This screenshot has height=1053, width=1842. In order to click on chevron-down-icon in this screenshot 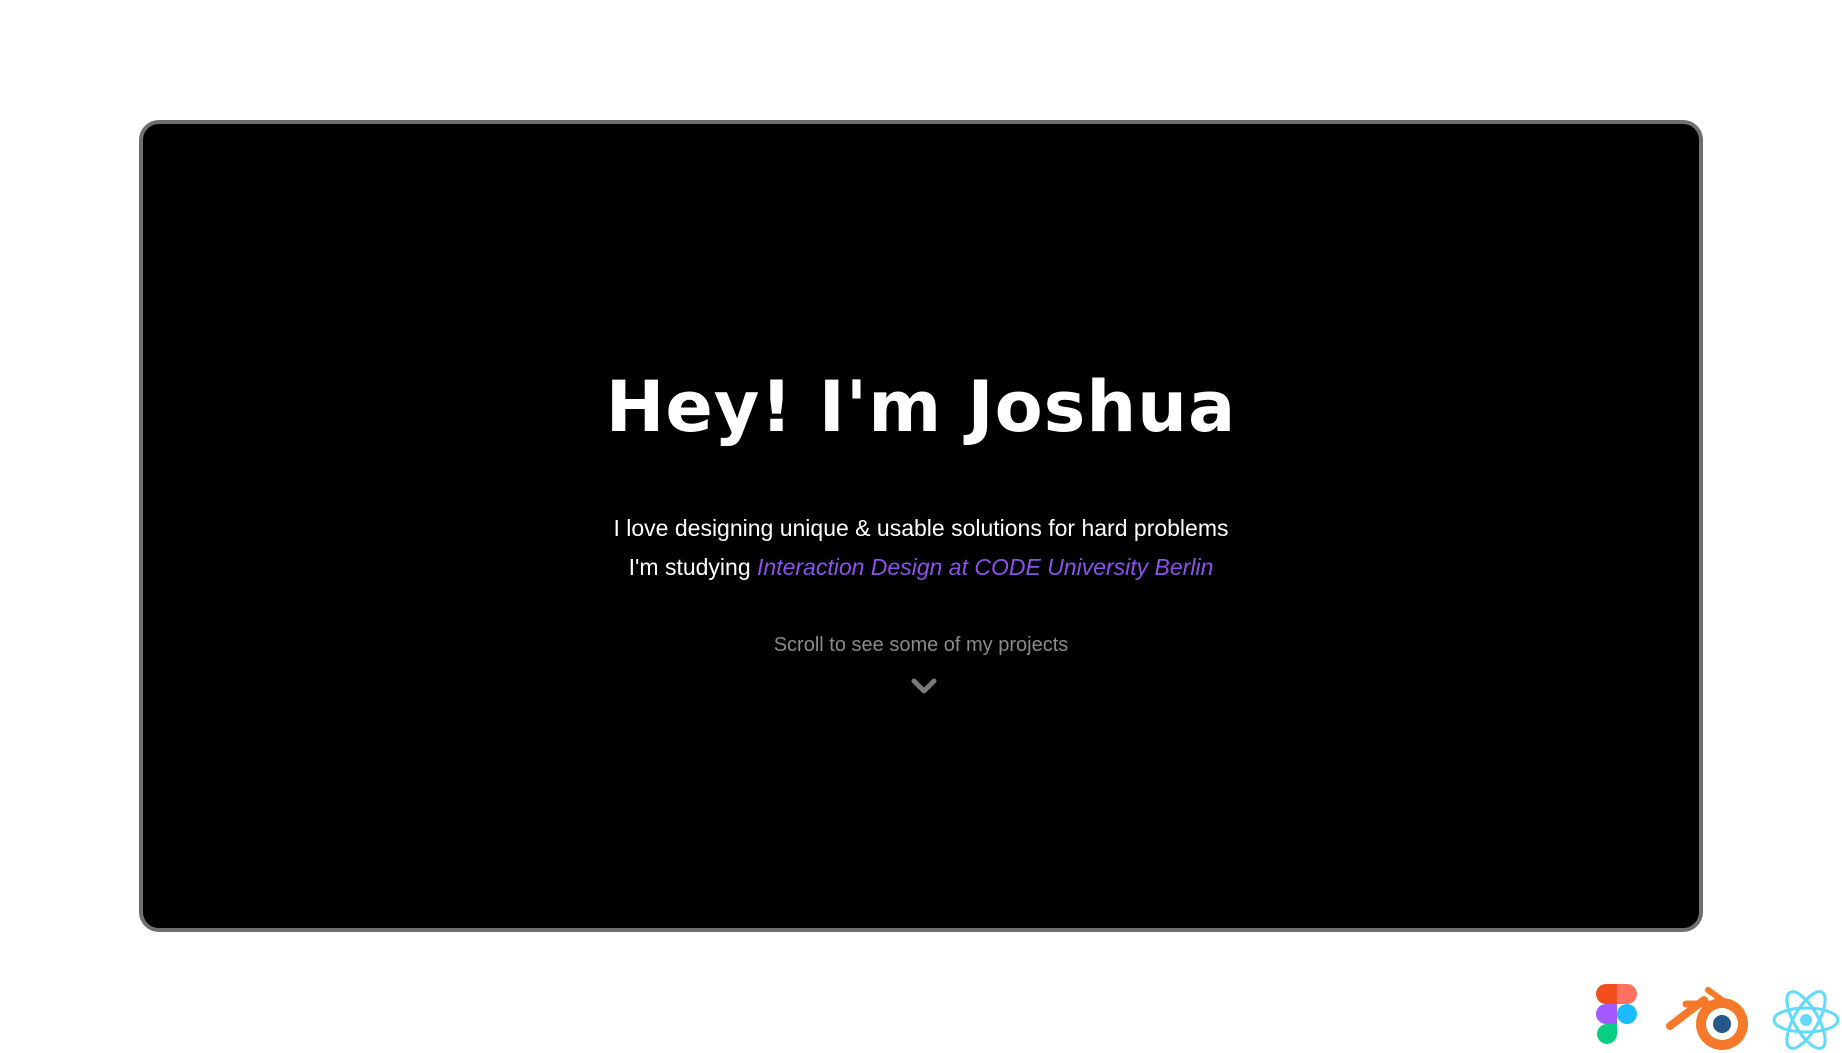, I will do `click(924, 686)`.